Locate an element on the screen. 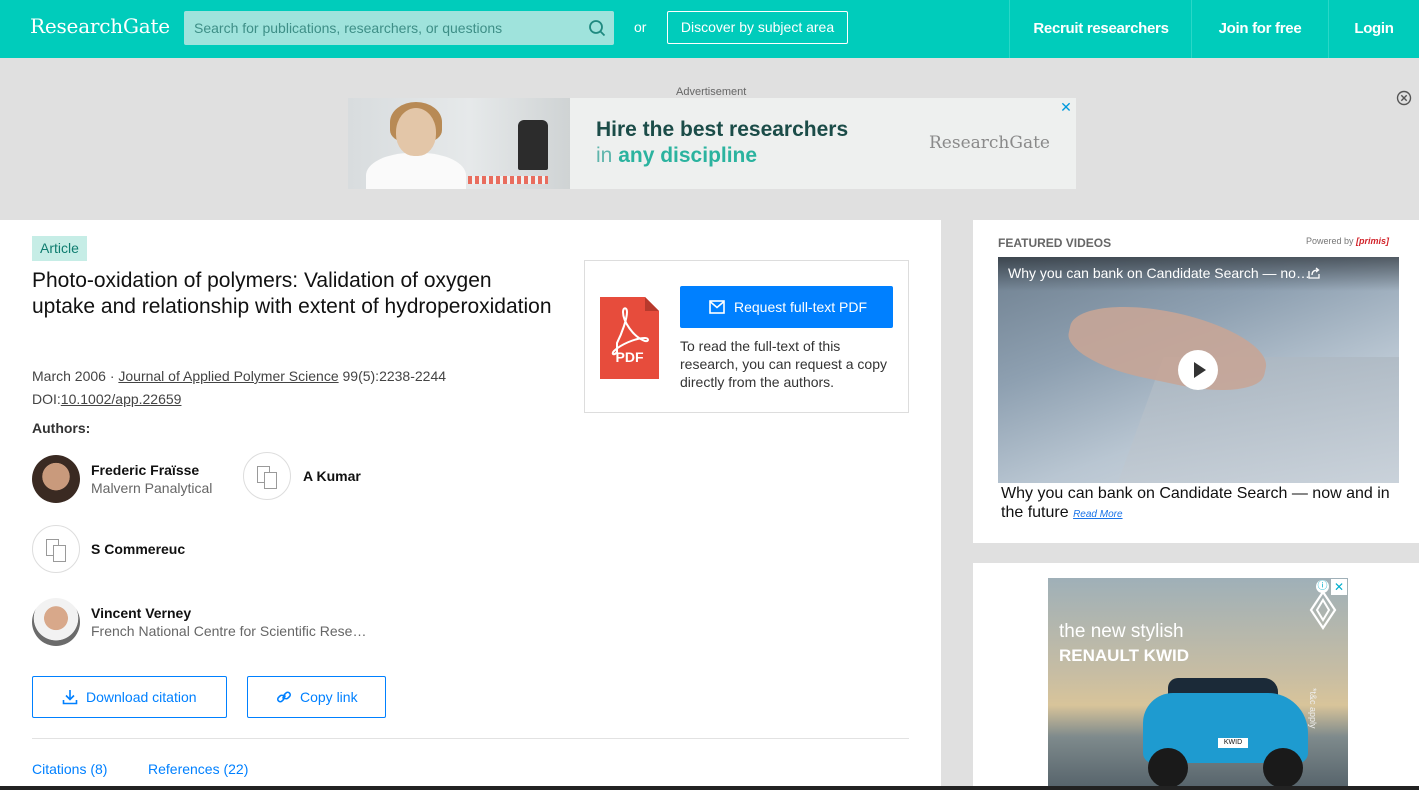  ad-info-icon: ⓘ is located at coordinates (1322, 586).